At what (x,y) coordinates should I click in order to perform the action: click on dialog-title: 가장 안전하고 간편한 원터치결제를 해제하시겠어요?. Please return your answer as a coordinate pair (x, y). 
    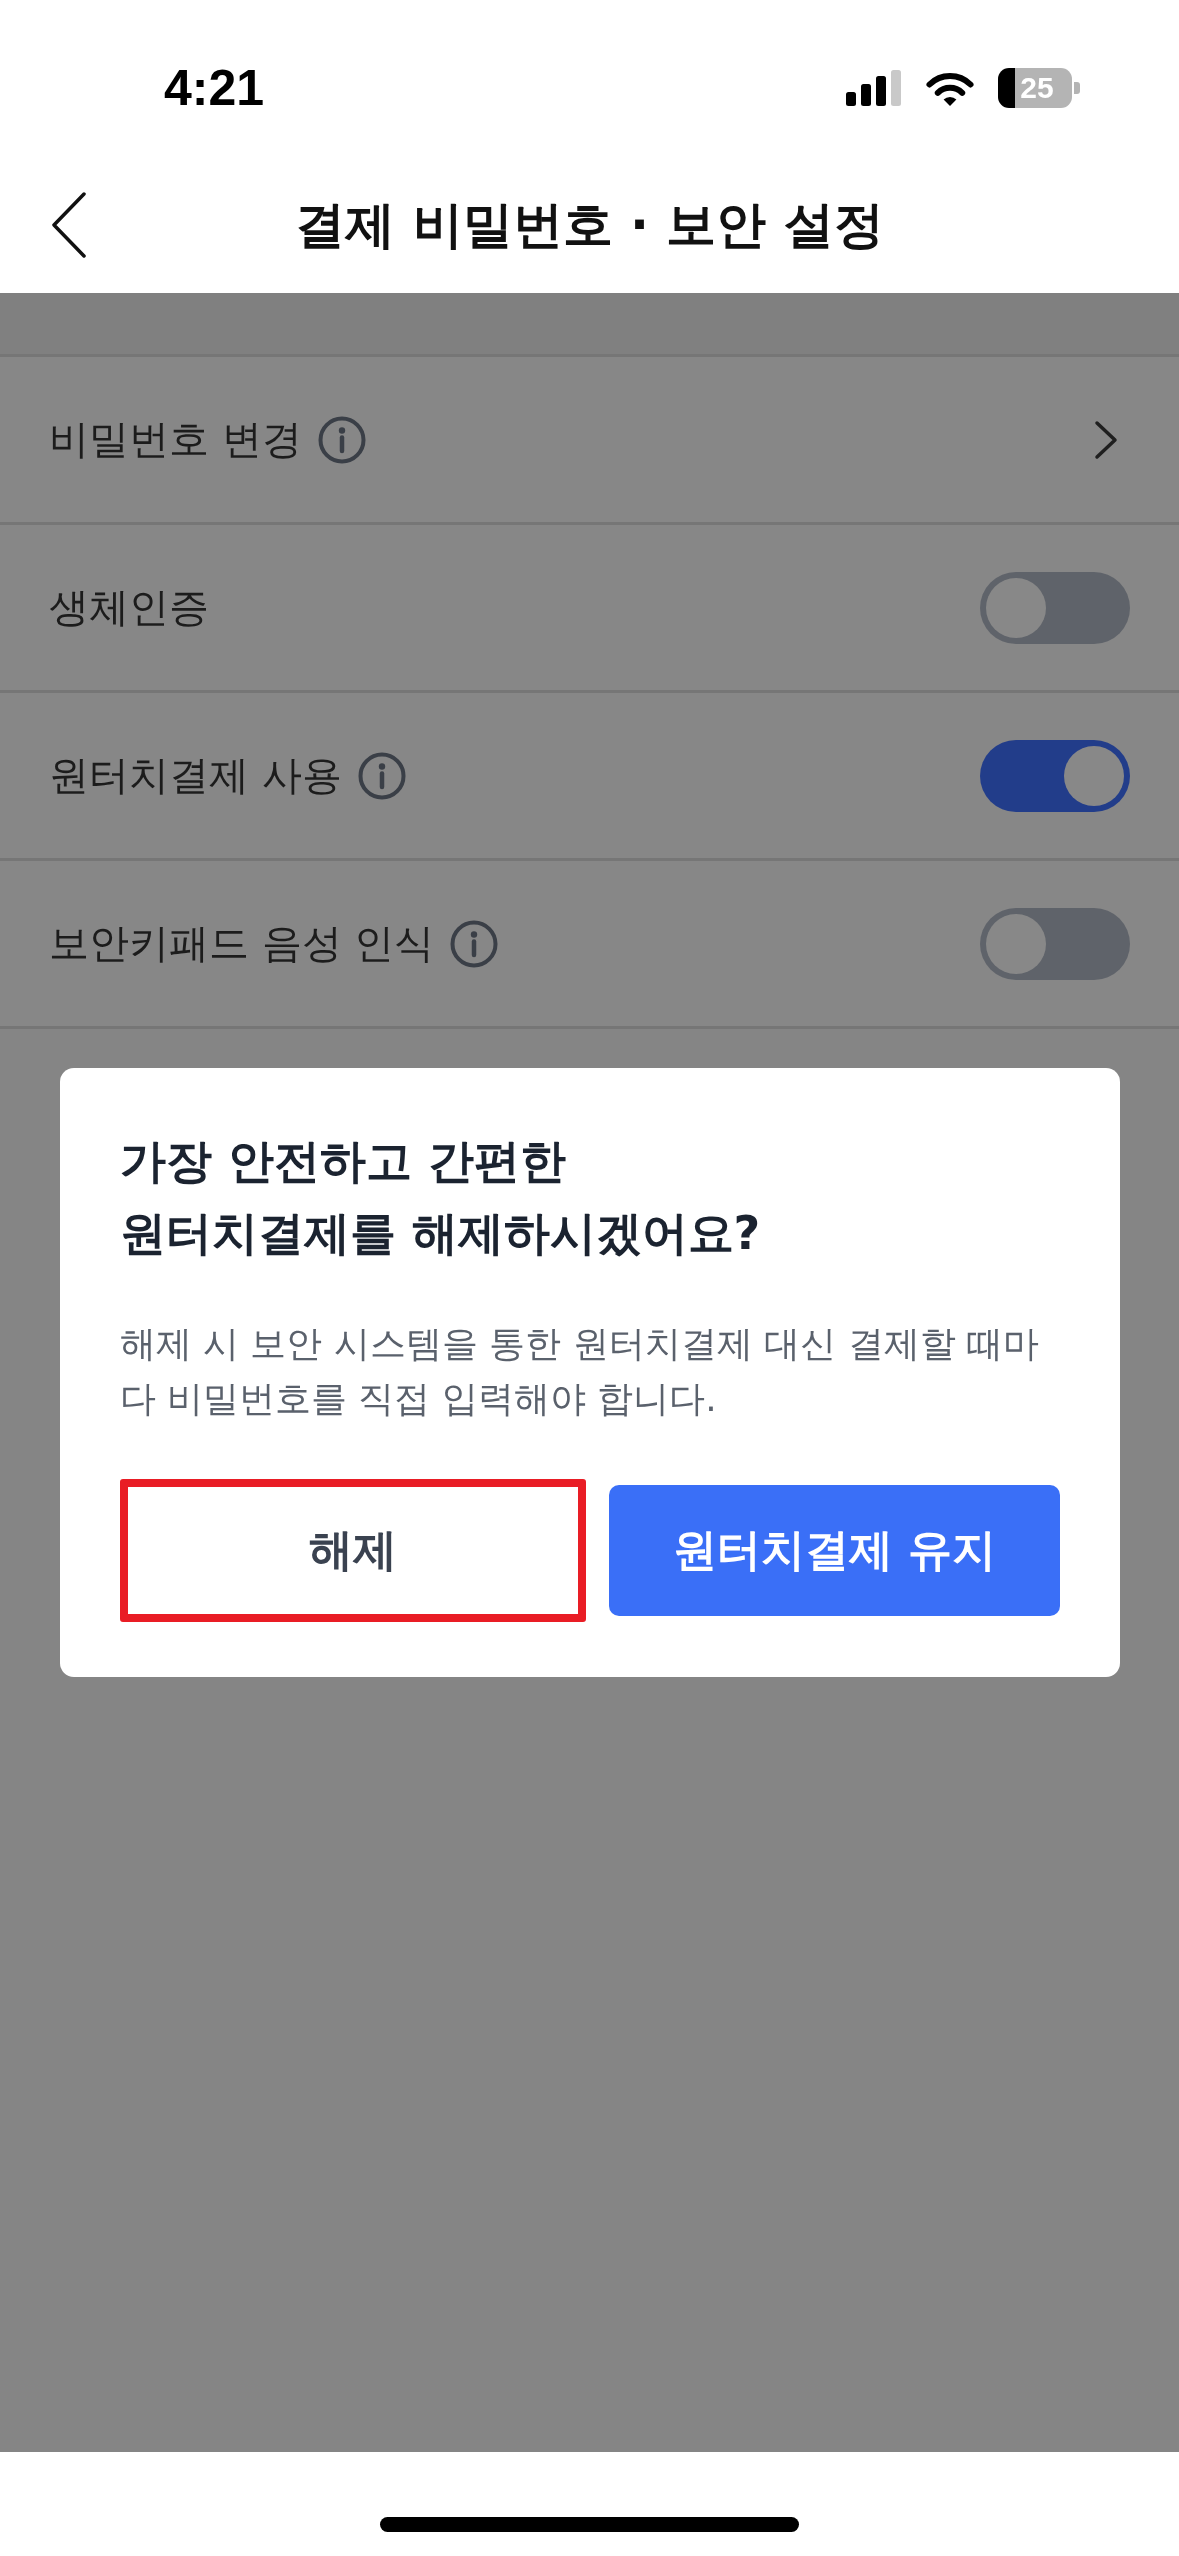
    Looking at the image, I should click on (440, 1197).